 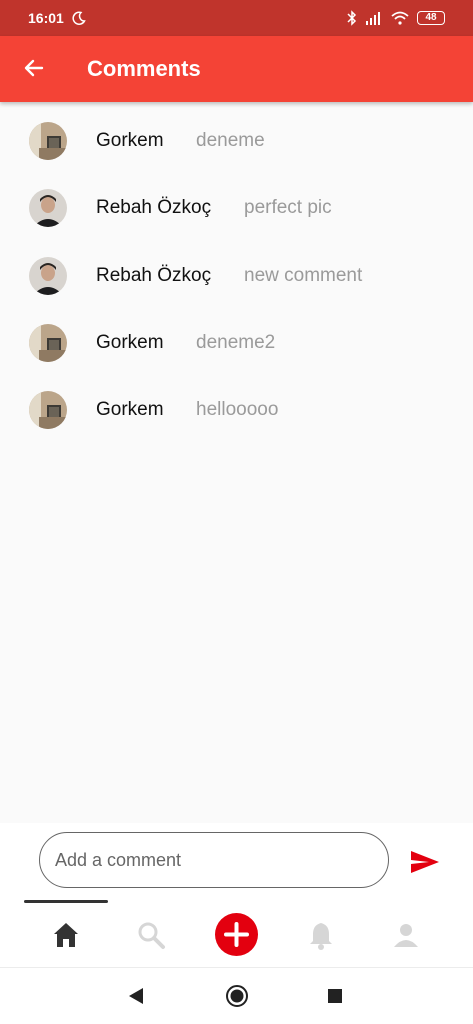 I want to click on home-icon, so click(x=66, y=935).